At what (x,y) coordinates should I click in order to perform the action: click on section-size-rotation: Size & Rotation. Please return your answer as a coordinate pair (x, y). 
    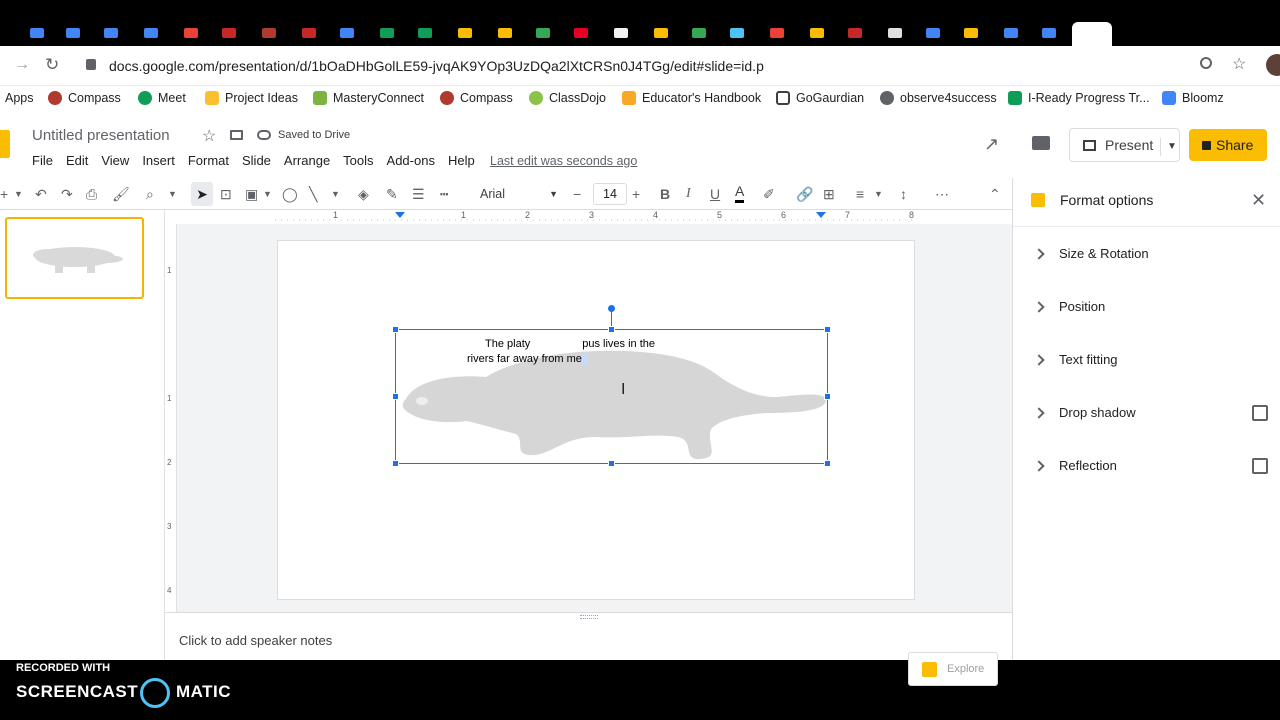
    Looking at the image, I should click on (1091, 253).